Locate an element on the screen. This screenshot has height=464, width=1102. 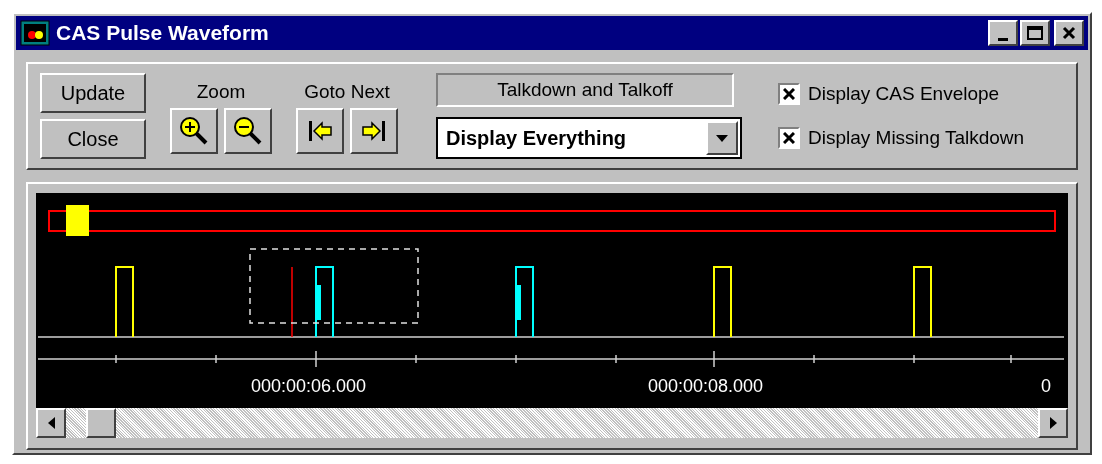
push-button: Close is located at coordinates (93, 139).